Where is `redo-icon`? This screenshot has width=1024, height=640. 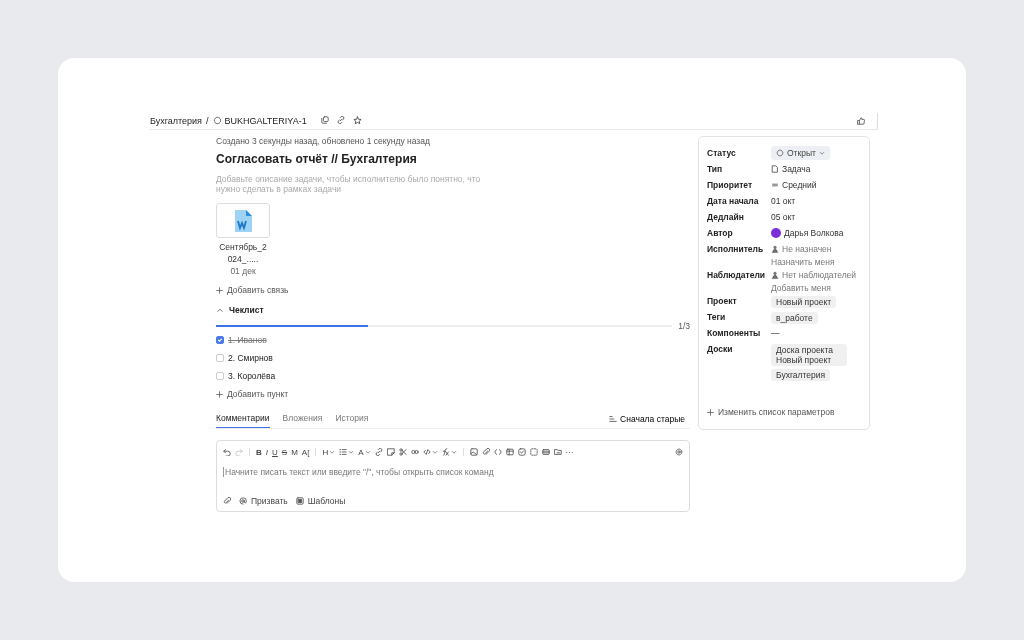
redo-icon is located at coordinates (239, 452).